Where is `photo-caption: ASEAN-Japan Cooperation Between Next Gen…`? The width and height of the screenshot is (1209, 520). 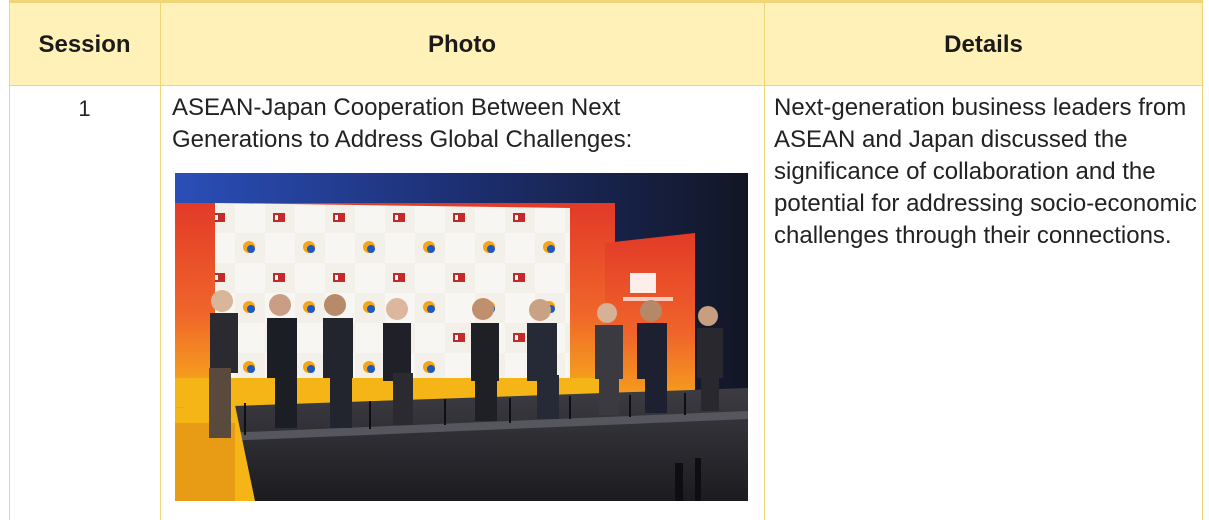
photo-caption: ASEAN-Japan Cooperation Between Next Gen… is located at coordinates (402, 123).